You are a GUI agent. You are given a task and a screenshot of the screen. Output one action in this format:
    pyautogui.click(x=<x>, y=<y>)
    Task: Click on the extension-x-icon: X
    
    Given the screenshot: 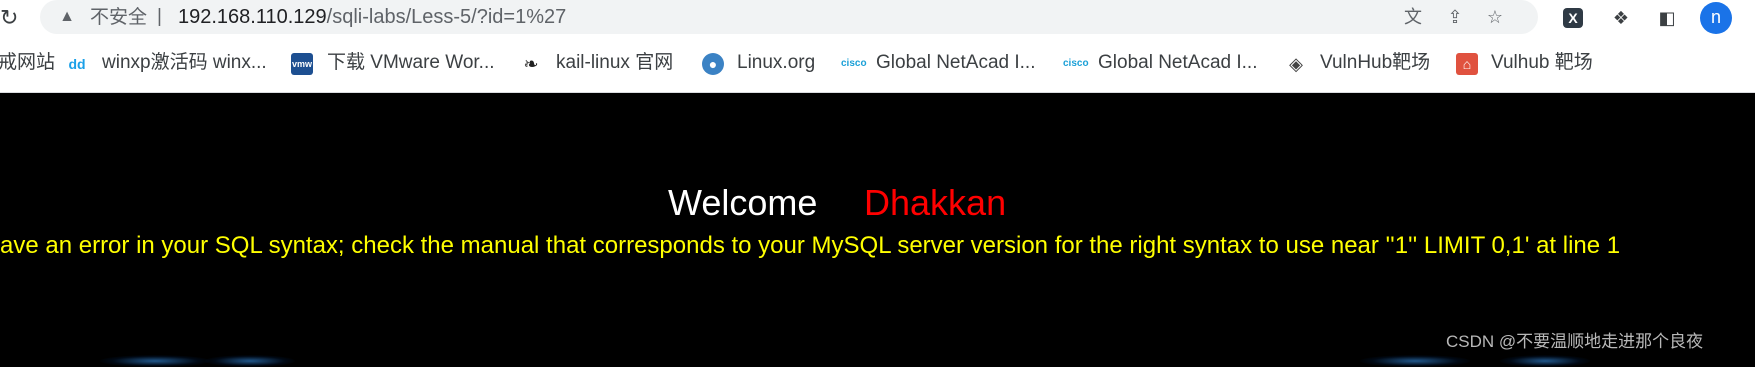 What is the action you would take?
    pyautogui.click(x=1573, y=18)
    